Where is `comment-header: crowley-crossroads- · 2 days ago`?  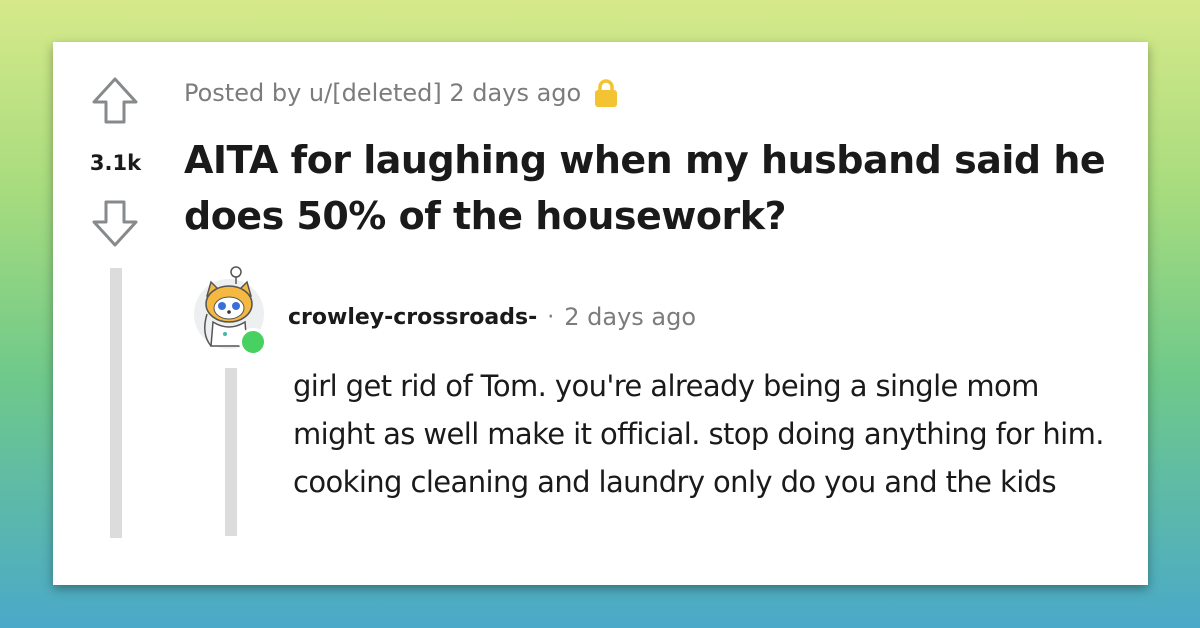
comment-header: crowley-crossroads- · 2 days ago is located at coordinates (492, 317).